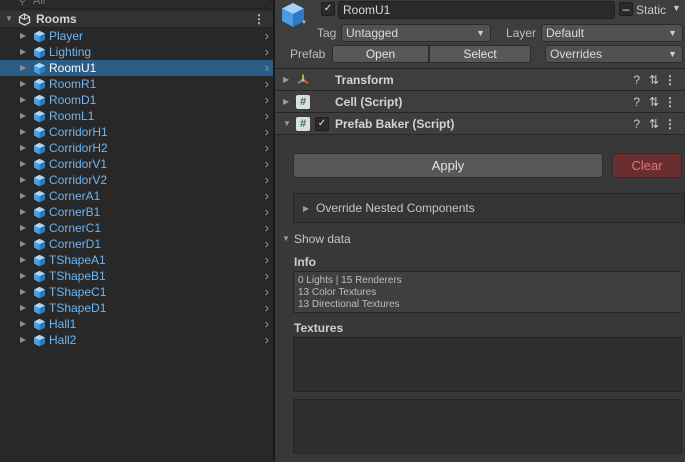  I want to click on show-data-foldout: Show data, so click(322, 239).